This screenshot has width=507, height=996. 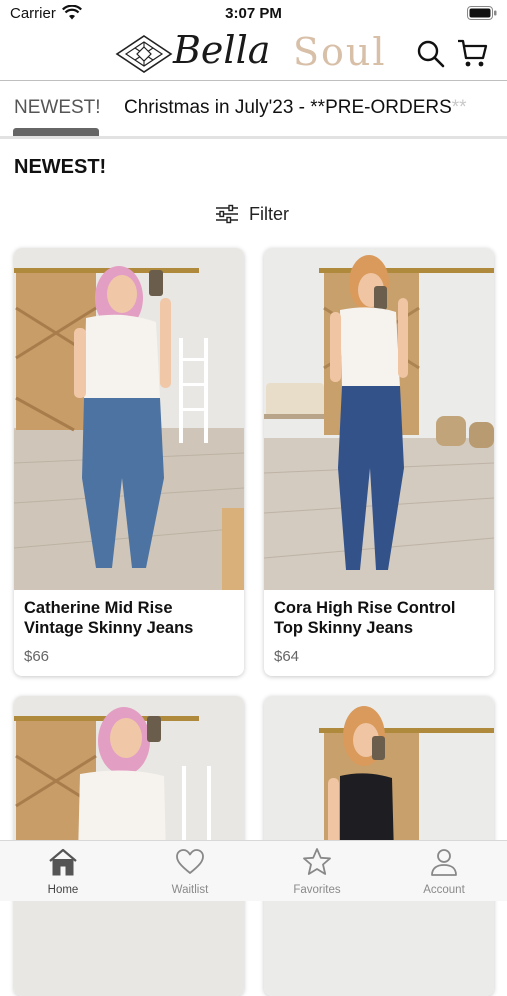 What do you see at coordinates (365, 618) in the screenshot?
I see `product-name: Cora High Rise Control Top Skinny Jeans` at bounding box center [365, 618].